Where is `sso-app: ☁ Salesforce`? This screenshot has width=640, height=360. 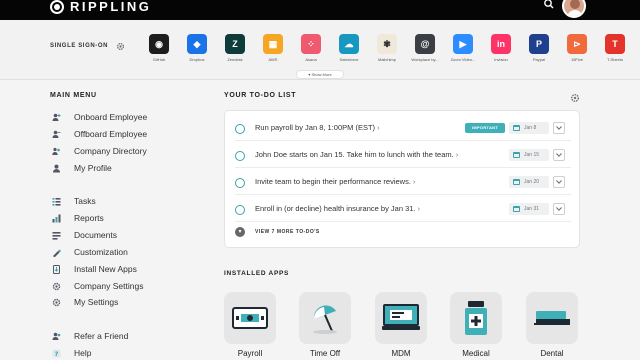 sso-app: ☁ Salesforce is located at coordinates (349, 48).